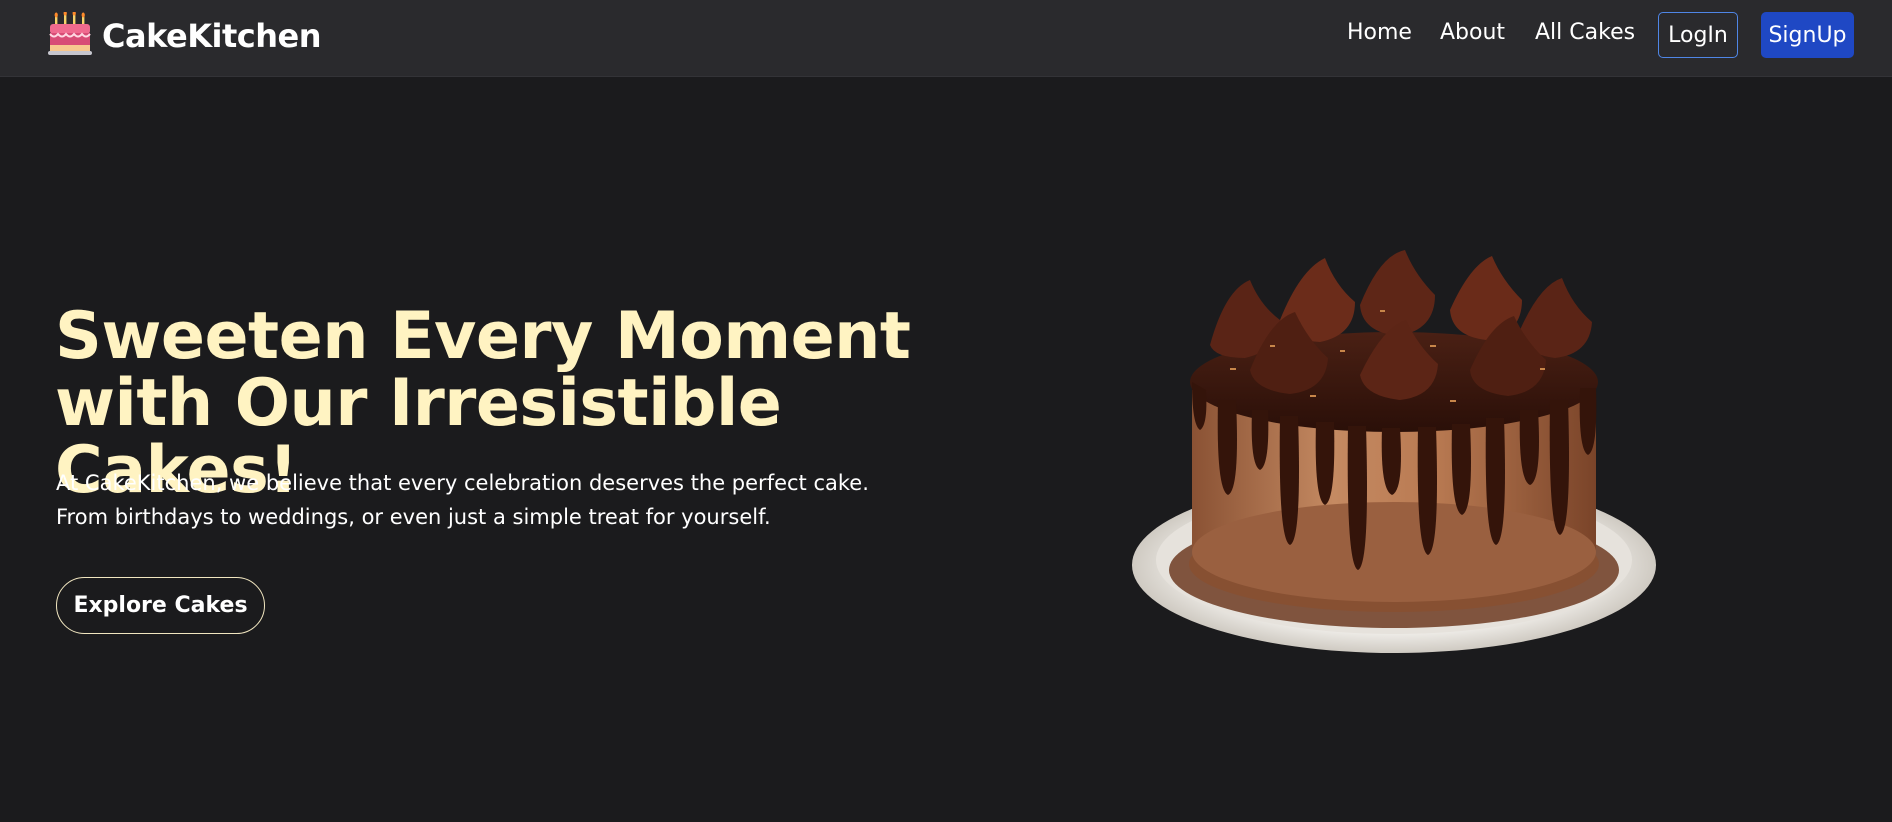 The height and width of the screenshot is (822, 1892). Describe the element at coordinates (1807, 35) in the screenshot. I see `signup-button: SignUp` at that location.